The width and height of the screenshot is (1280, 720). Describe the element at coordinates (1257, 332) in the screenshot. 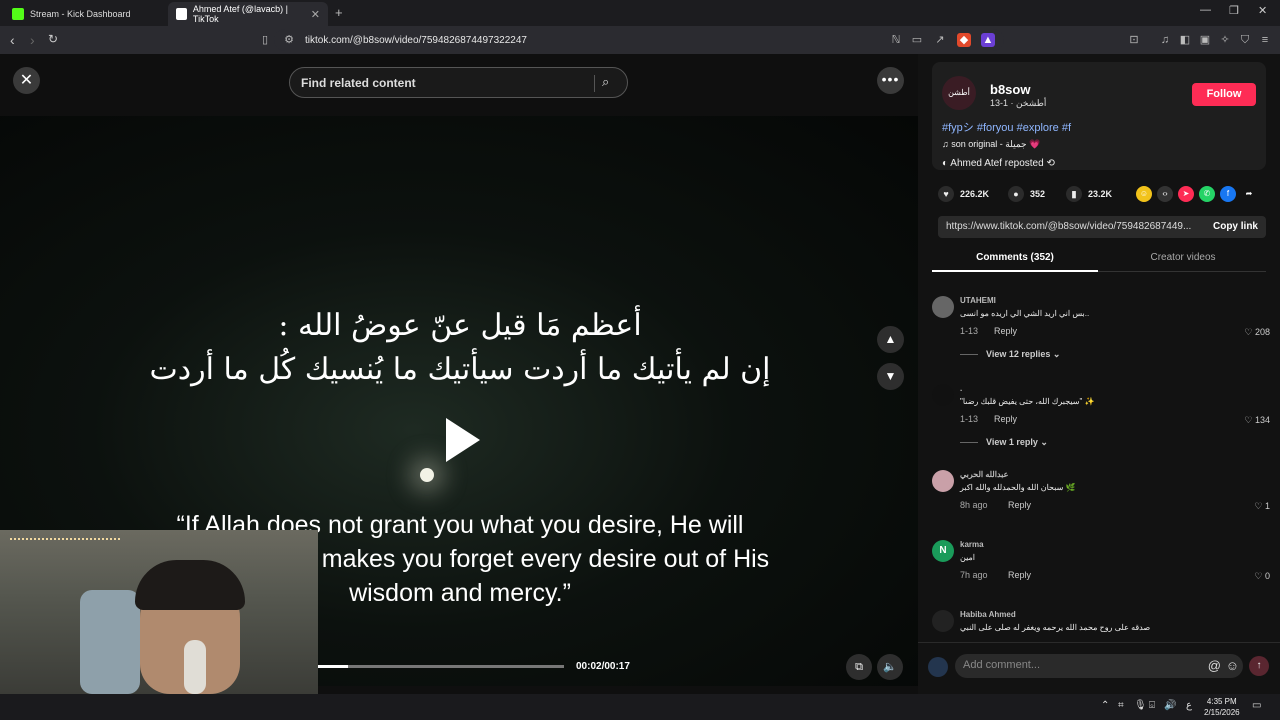

I see `comment-like: ♡ 208` at that location.